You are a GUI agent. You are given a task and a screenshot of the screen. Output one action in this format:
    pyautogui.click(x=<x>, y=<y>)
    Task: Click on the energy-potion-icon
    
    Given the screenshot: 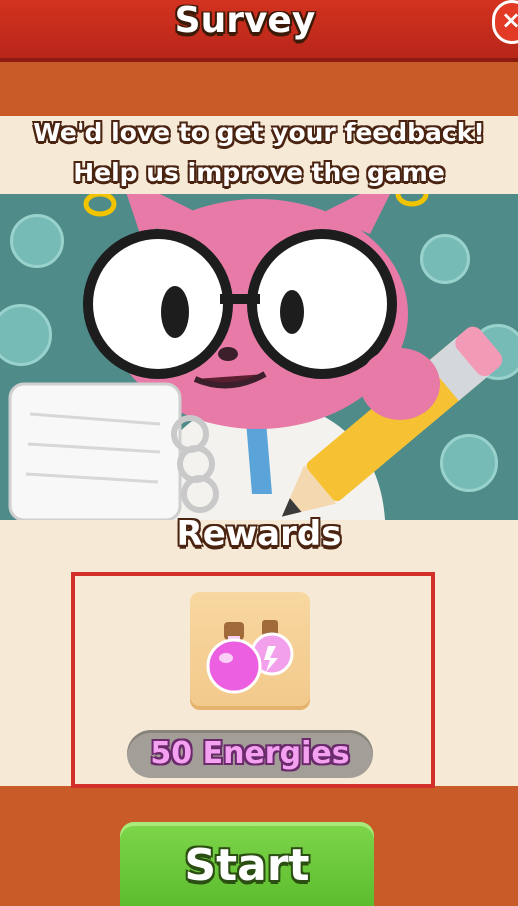 What is the action you would take?
    pyautogui.click(x=250, y=657)
    